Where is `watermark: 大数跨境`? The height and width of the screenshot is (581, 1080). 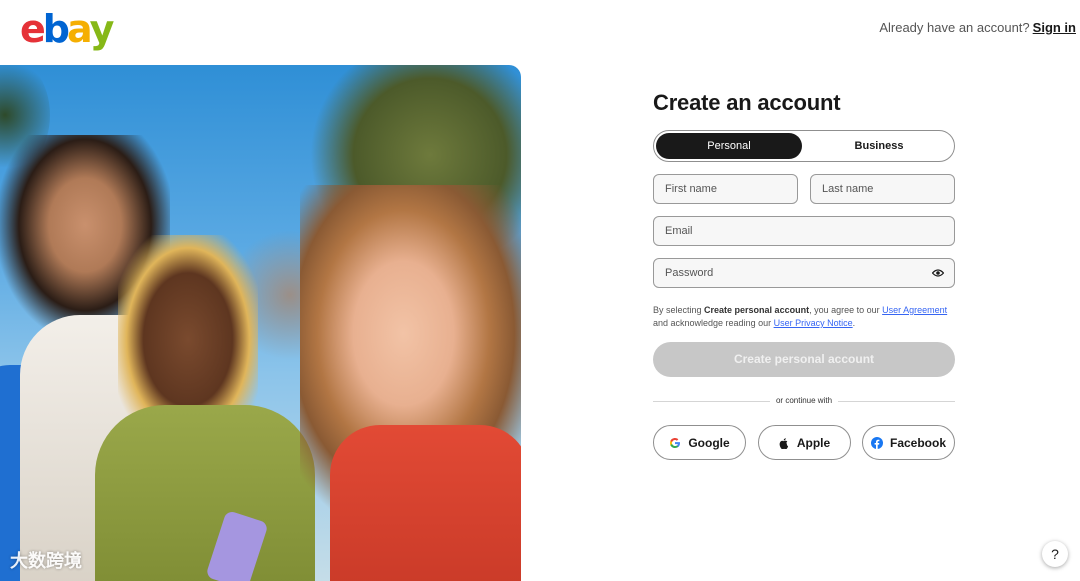
watermark: 大数跨境 is located at coordinates (46, 561).